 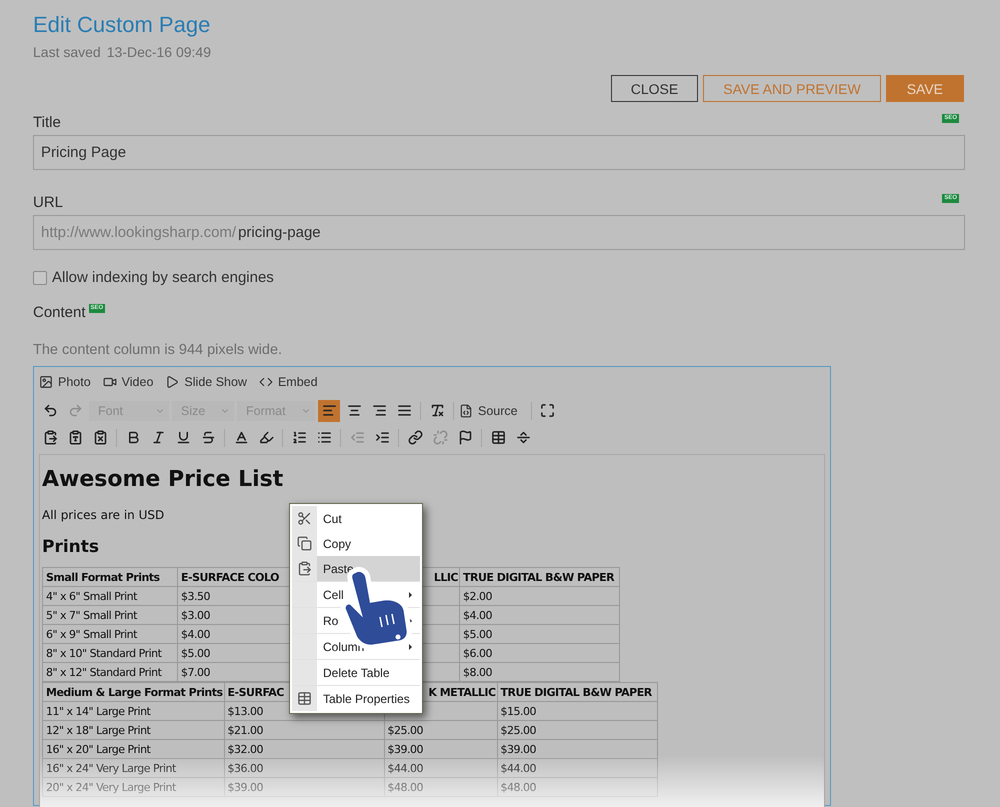 What do you see at coordinates (133, 749) in the screenshot?
I see `table-cell: 16" x 20" Large Print` at bounding box center [133, 749].